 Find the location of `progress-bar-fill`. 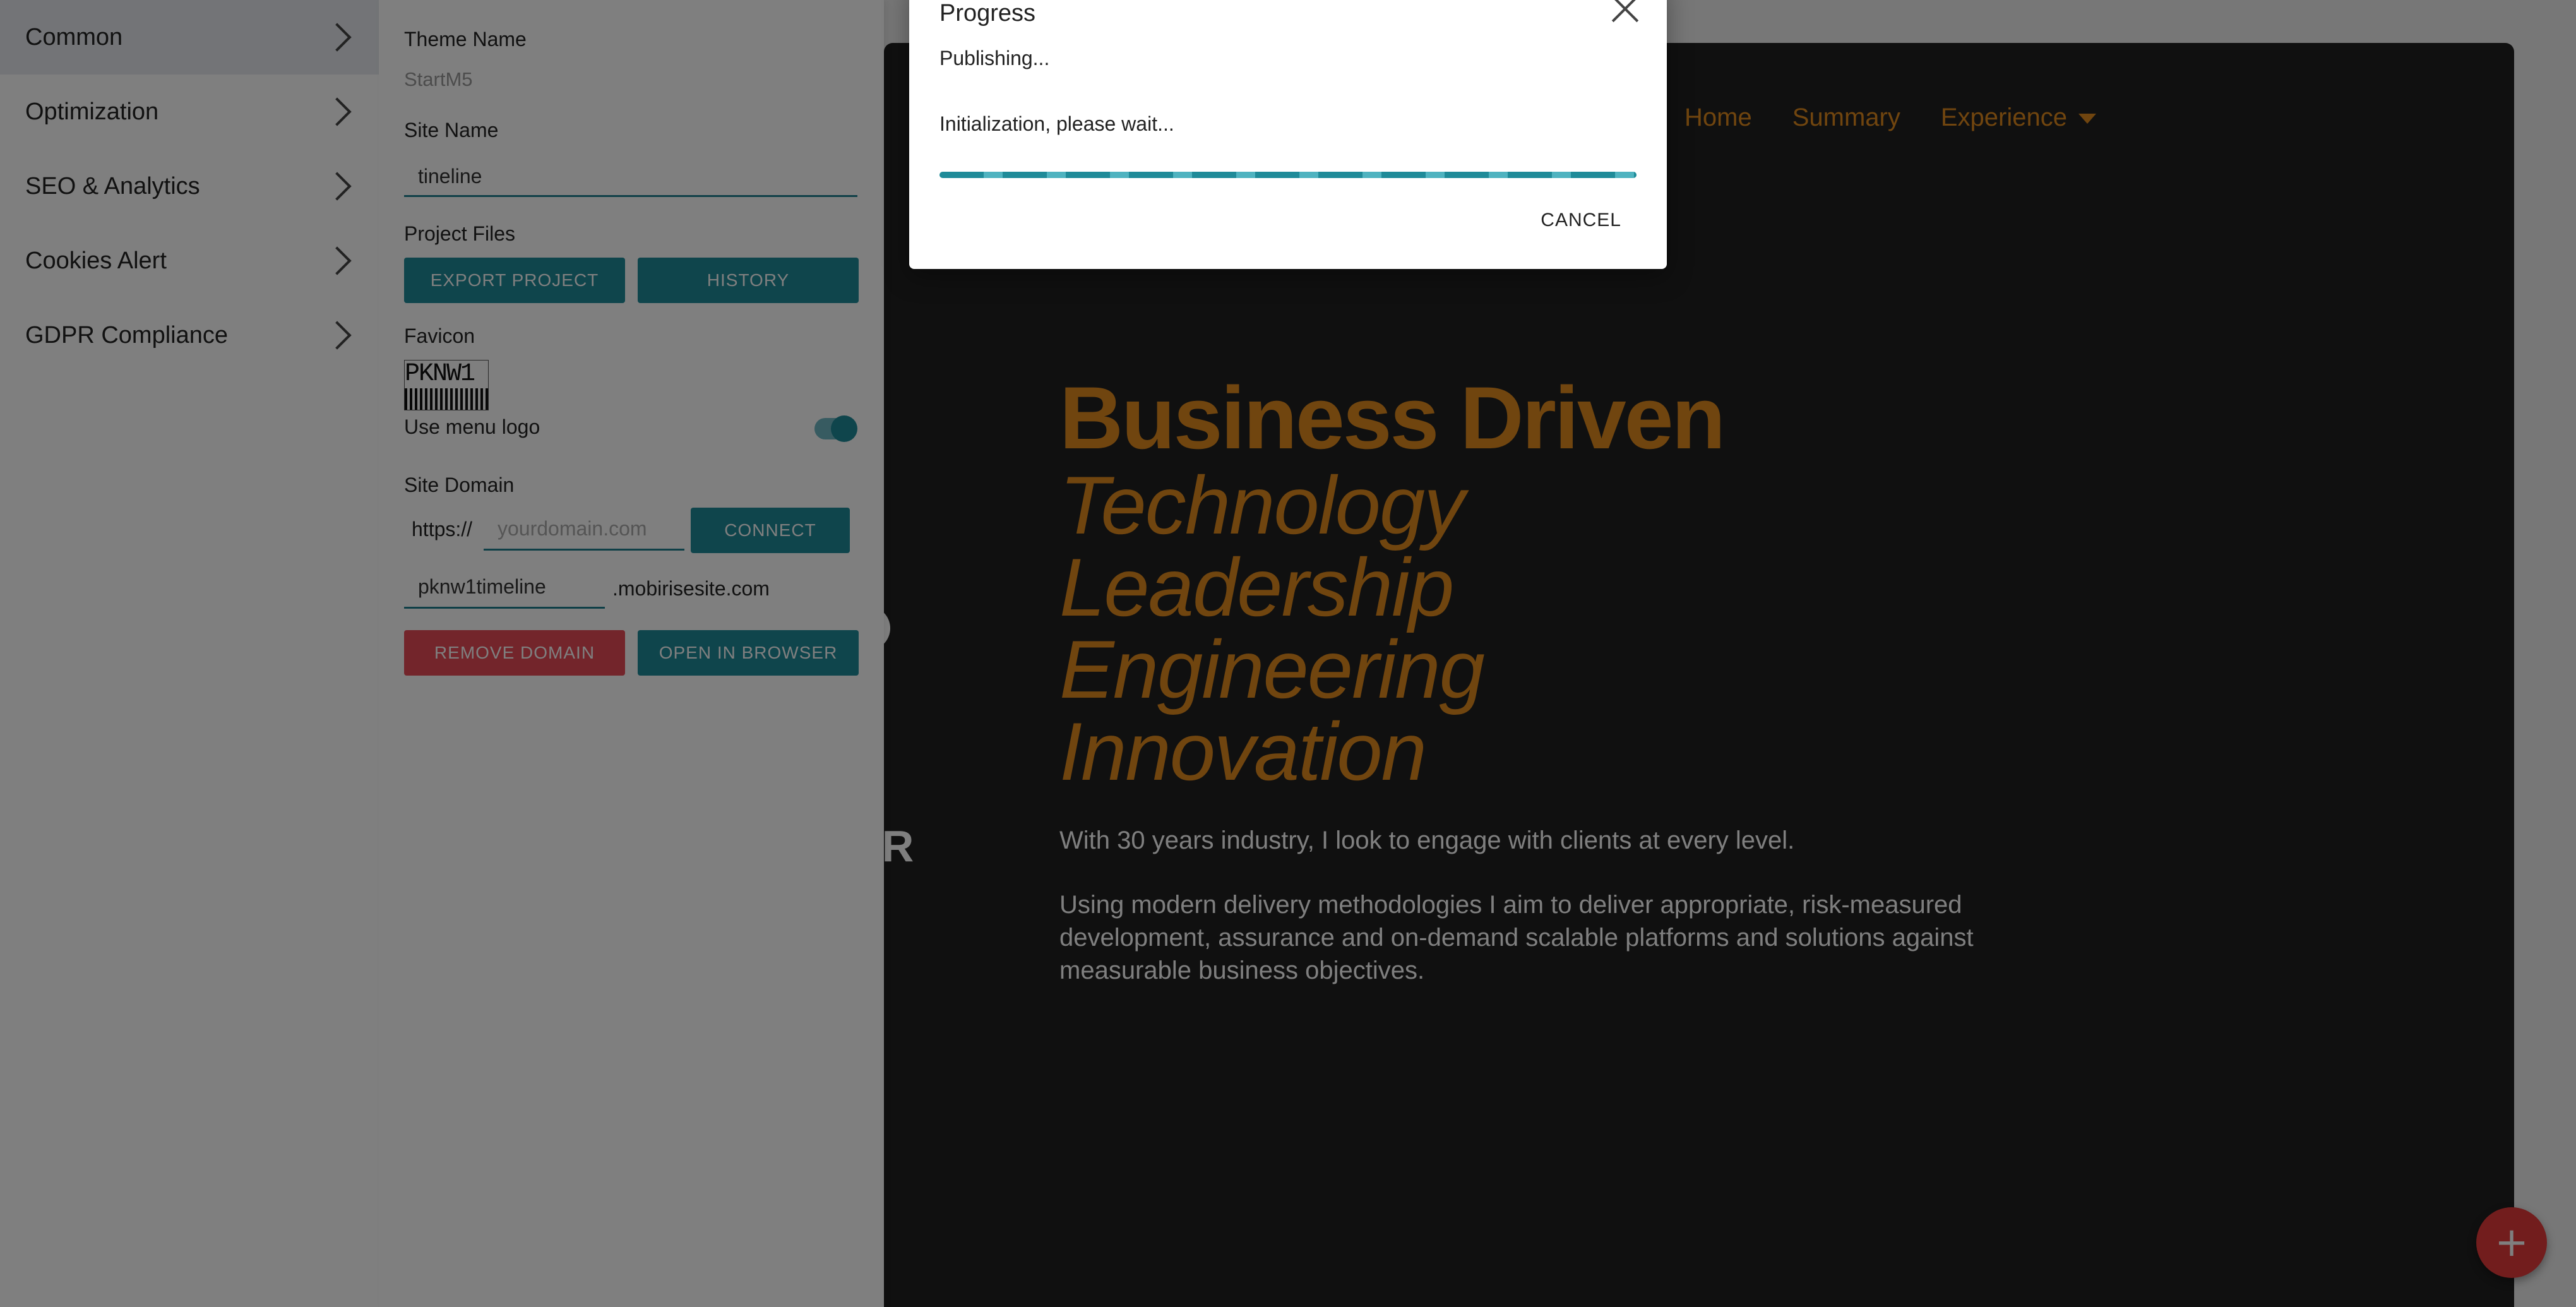

progress-bar-fill is located at coordinates (1288, 175).